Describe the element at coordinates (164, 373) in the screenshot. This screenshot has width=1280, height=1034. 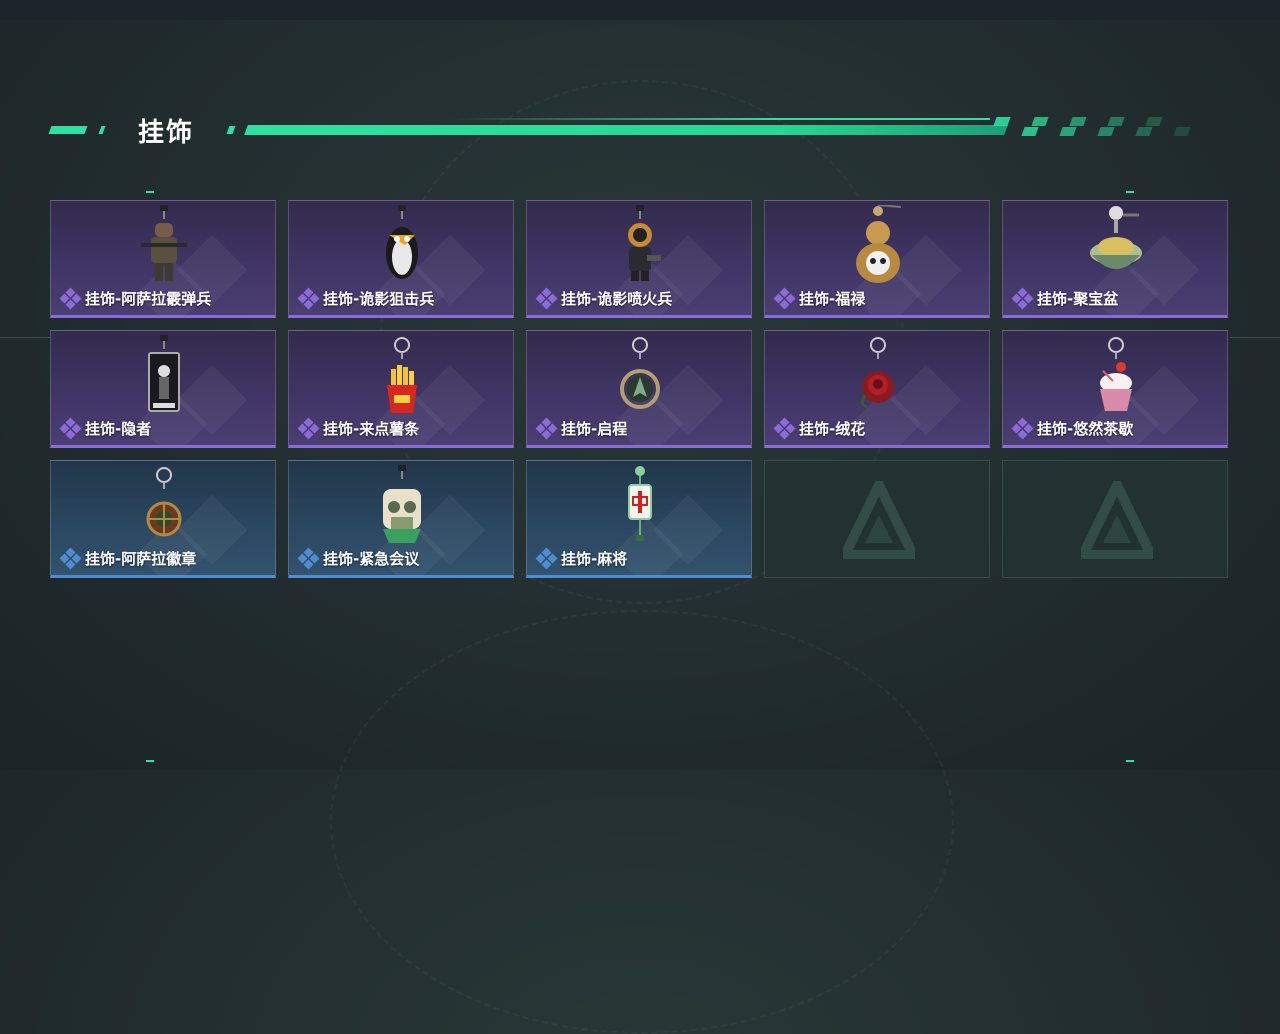
I see `hermit-card-charm-icon` at that location.